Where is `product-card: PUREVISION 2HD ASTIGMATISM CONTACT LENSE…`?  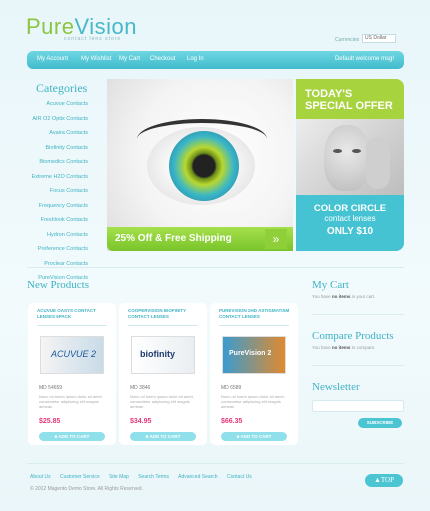 product-card: PUREVISION 2HD ASTIGMATISM CONTACT LENSE… is located at coordinates (254, 374).